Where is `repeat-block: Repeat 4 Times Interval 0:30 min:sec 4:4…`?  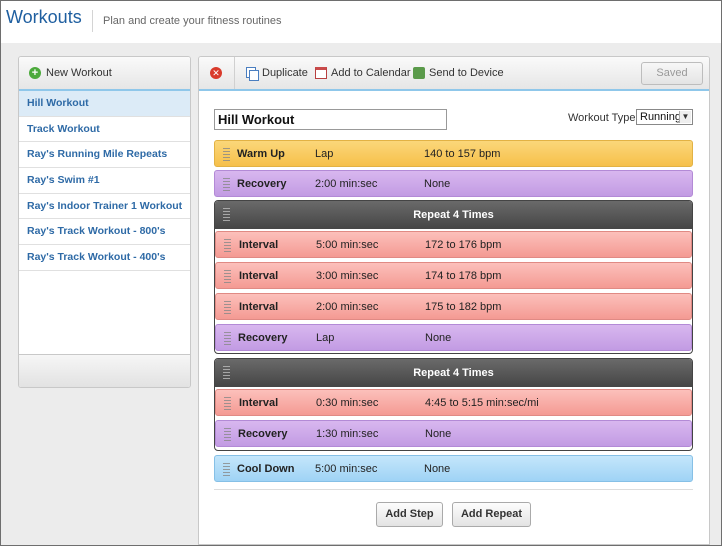 repeat-block: Repeat 4 Times Interval 0:30 min:sec 4:4… is located at coordinates (453, 404).